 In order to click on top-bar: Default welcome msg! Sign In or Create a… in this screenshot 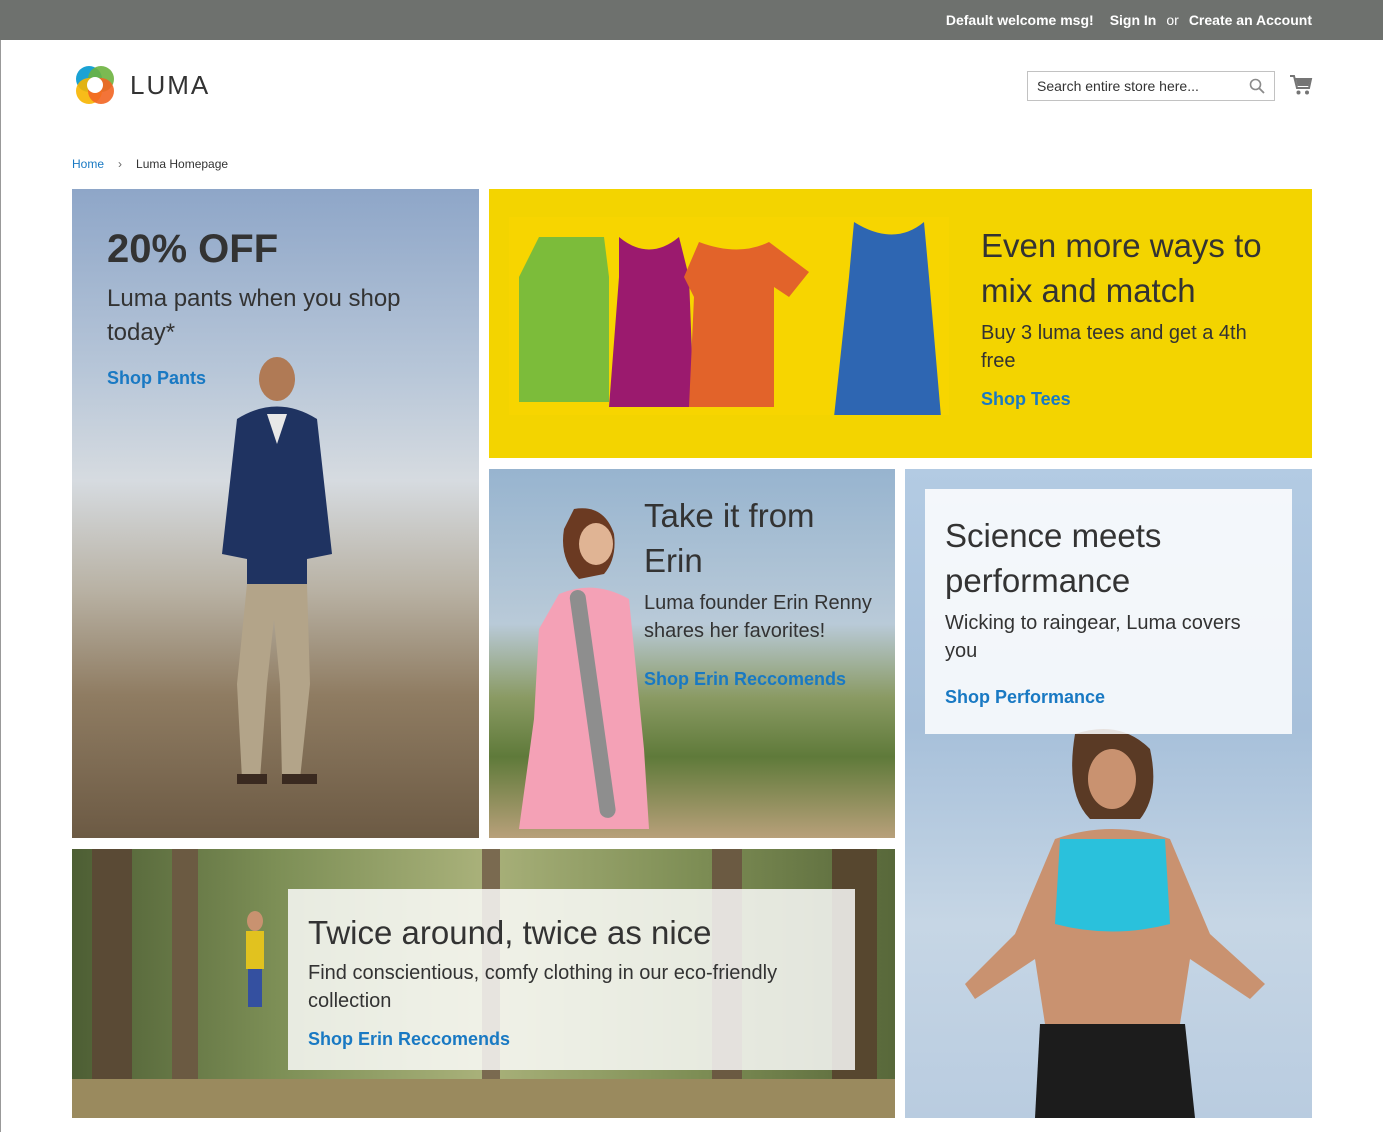, I will do `click(691, 20)`.